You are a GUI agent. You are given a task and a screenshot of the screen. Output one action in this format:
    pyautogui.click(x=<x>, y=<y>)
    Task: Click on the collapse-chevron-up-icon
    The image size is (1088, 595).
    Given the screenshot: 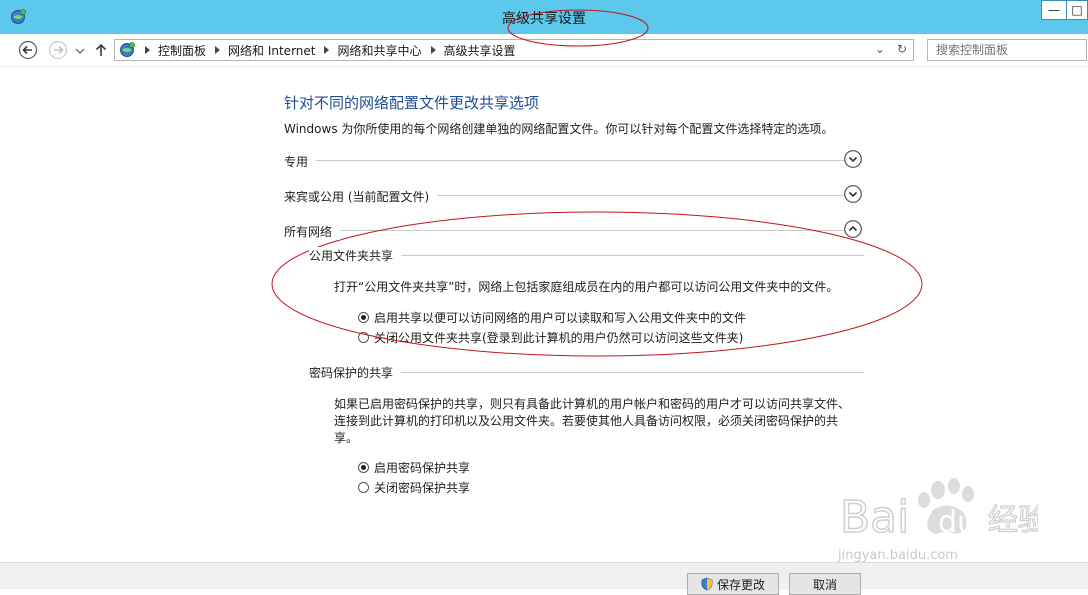 What is the action you would take?
    pyautogui.click(x=853, y=229)
    